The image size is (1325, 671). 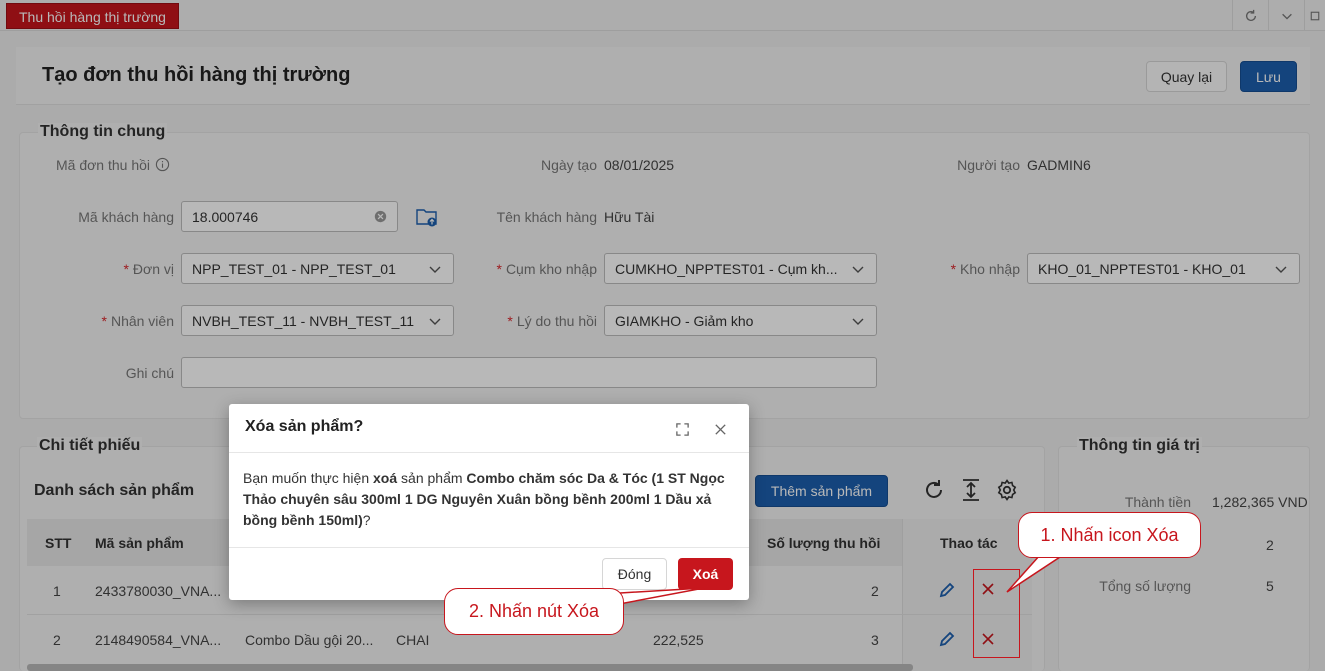 What do you see at coordinates (837, 580) in the screenshot?
I see `annotation-pointers` at bounding box center [837, 580].